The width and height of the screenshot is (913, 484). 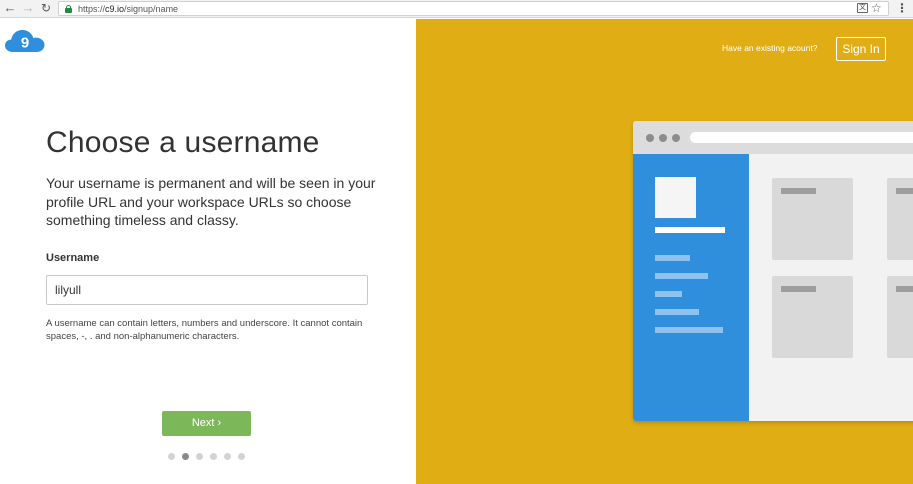 I want to click on forward-icon: →, so click(x=28, y=8).